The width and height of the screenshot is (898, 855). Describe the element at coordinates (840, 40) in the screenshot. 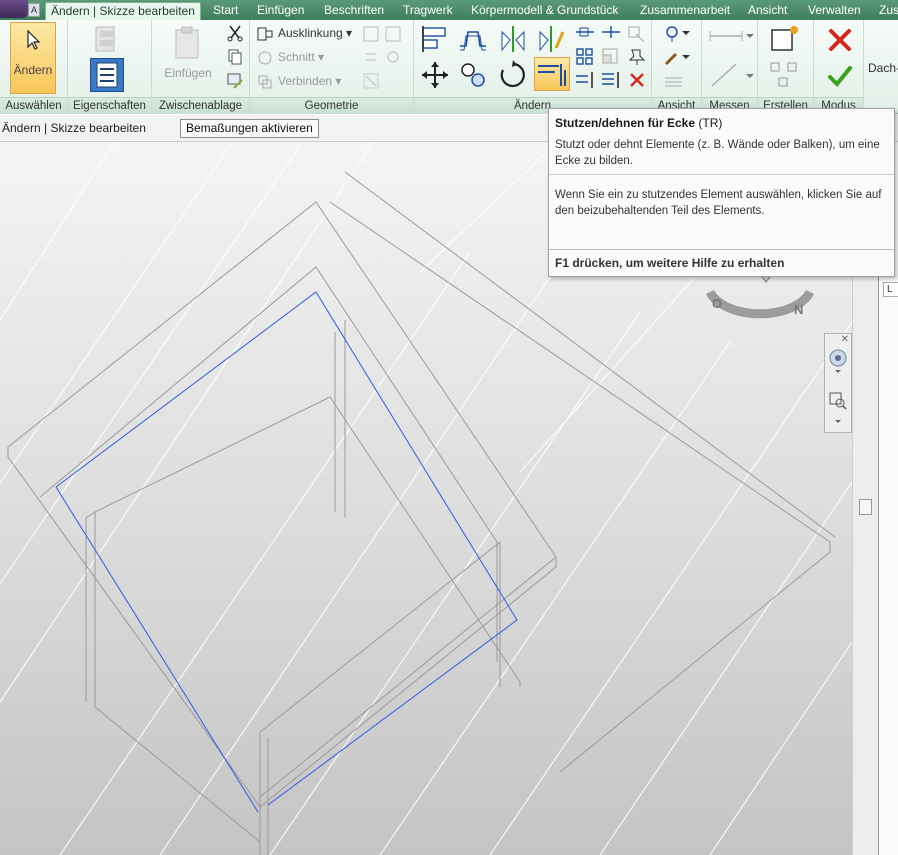

I see `cancel-icon` at that location.